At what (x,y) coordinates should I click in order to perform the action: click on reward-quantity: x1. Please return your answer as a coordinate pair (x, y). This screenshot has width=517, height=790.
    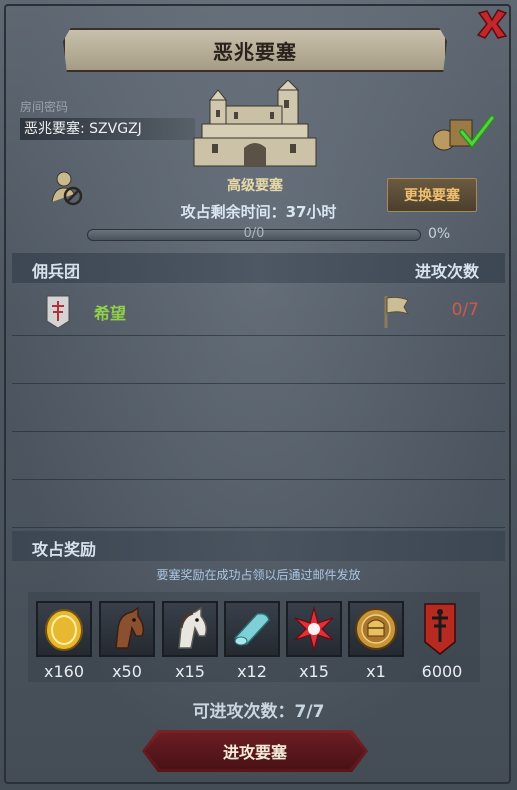
    Looking at the image, I should click on (376, 671).